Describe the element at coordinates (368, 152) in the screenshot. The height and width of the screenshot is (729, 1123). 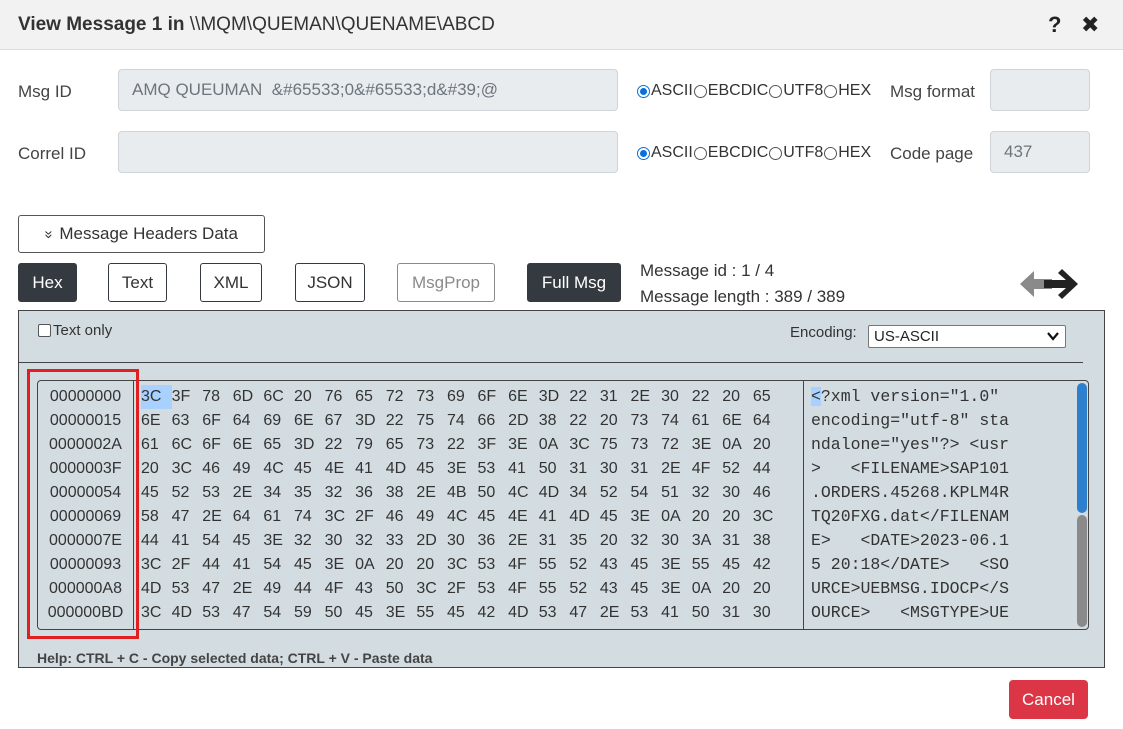
I see `correl-id-field` at that location.